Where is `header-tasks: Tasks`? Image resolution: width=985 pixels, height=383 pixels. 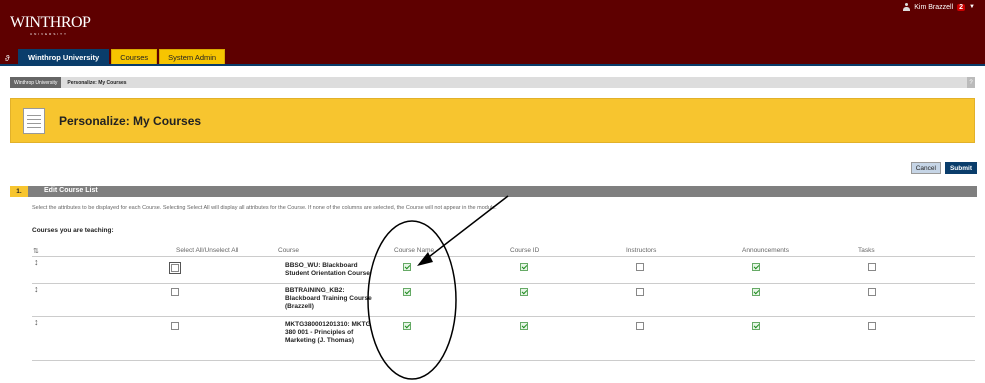
header-tasks: Tasks is located at coordinates (866, 250).